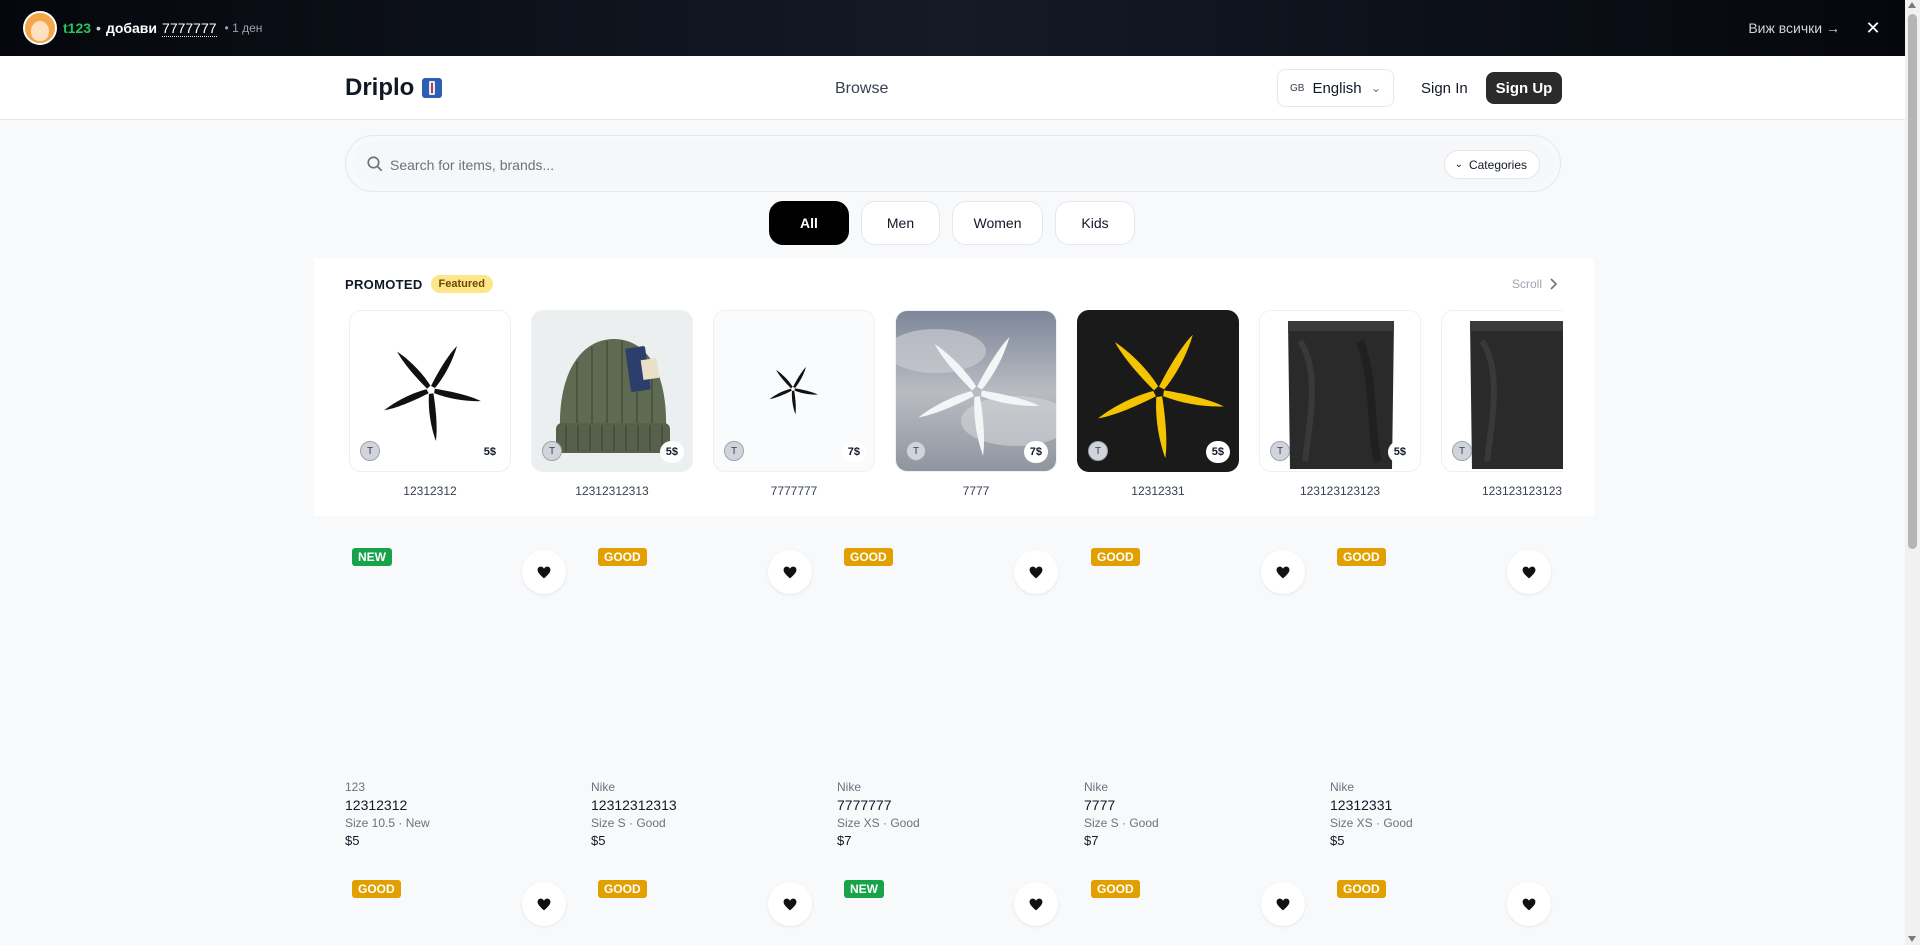  Describe the element at coordinates (878, 814) in the screenshot. I see `product-meta: Nike 7777777 Size XS · Good $7` at that location.